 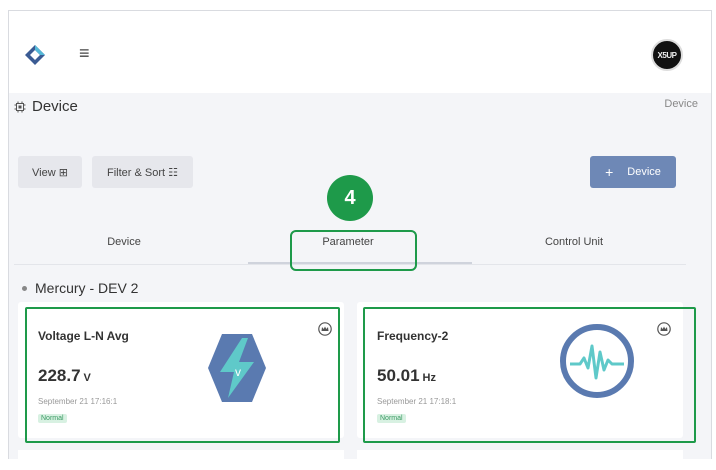 What do you see at coordinates (50, 172) in the screenshot?
I see `view-button: View ⊞` at bounding box center [50, 172].